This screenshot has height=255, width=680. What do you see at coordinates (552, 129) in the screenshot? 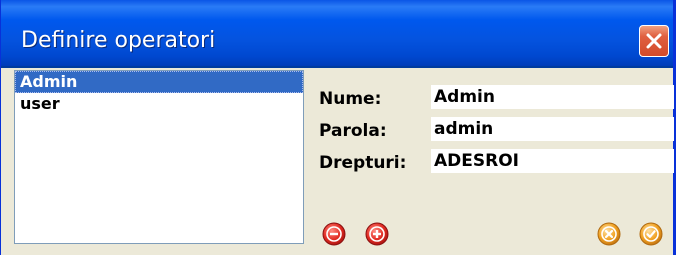
I see `password-field` at bounding box center [552, 129].